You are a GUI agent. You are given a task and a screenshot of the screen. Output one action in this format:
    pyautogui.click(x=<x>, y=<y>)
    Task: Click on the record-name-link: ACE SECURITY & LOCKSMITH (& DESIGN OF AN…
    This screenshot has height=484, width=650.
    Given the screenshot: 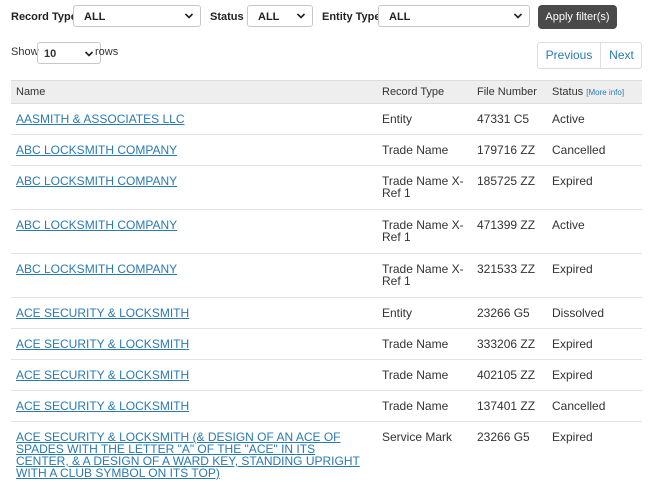 What is the action you would take?
    pyautogui.click(x=192, y=455)
    